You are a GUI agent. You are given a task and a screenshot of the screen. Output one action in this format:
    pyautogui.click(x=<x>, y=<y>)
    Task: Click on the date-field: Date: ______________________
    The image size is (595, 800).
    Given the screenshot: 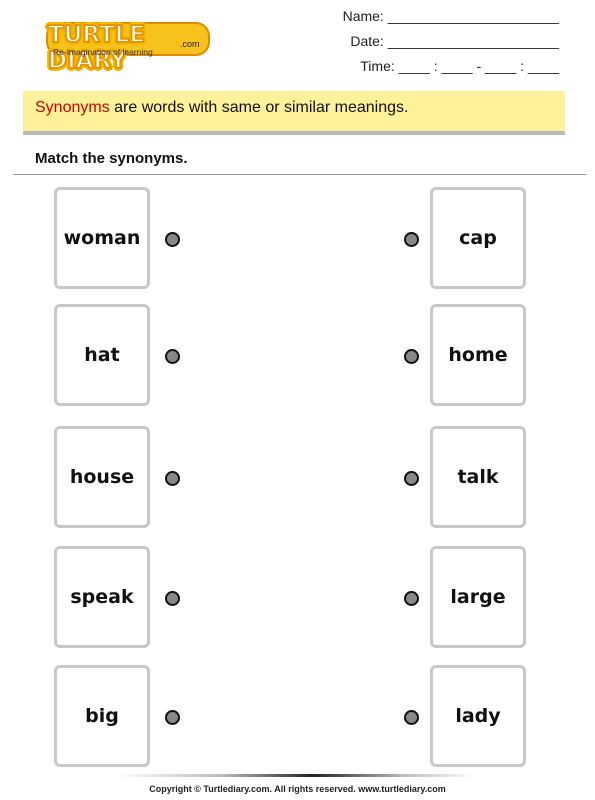 What is the action you would take?
    pyautogui.click(x=454, y=41)
    